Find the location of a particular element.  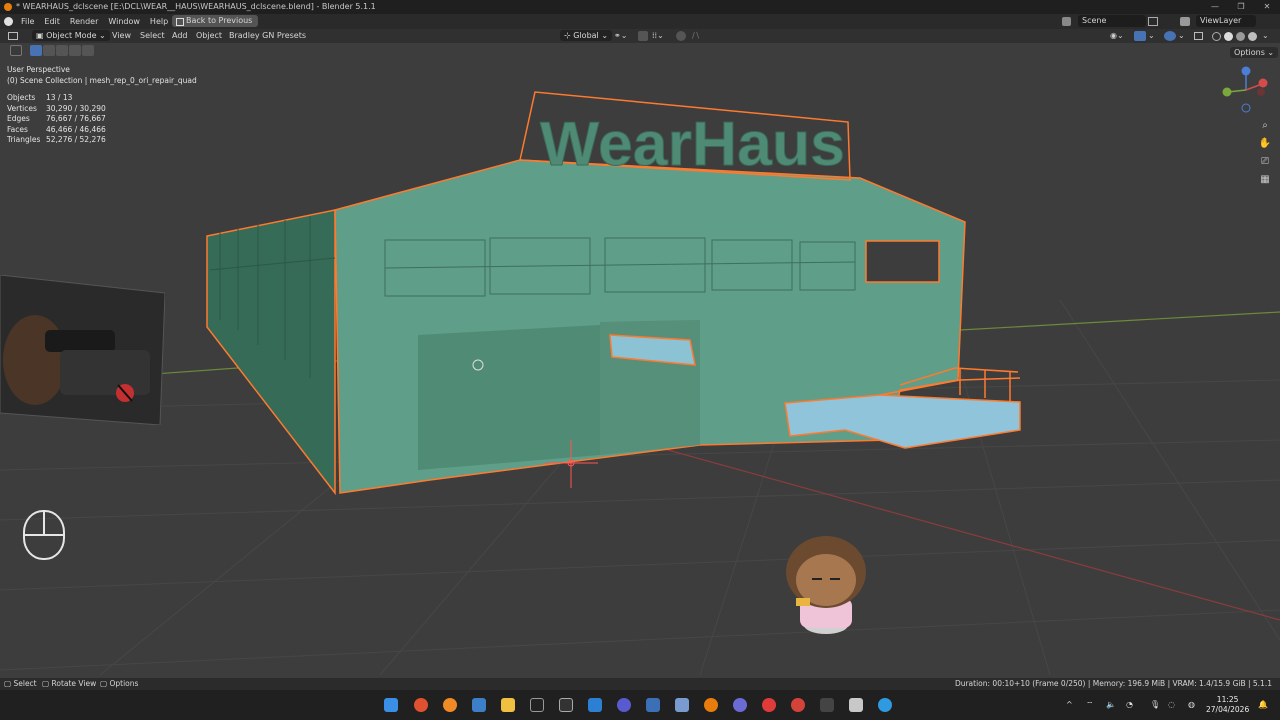

character-avatar is located at coordinates (826, 585).